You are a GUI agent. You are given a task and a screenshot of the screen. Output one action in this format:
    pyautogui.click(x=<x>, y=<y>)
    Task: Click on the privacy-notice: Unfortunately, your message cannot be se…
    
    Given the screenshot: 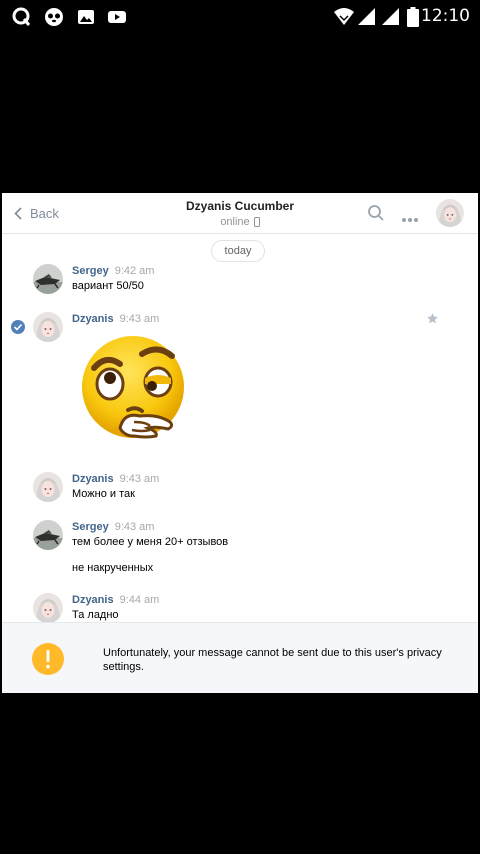 What is the action you would take?
    pyautogui.click(x=240, y=657)
    